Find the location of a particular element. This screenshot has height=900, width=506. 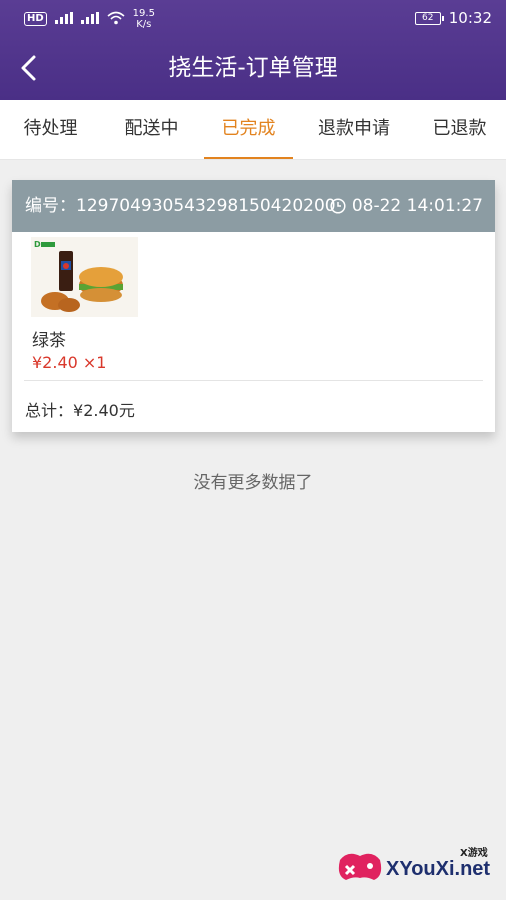

order-total: 总计：¥2.40元 is located at coordinates (80, 409).